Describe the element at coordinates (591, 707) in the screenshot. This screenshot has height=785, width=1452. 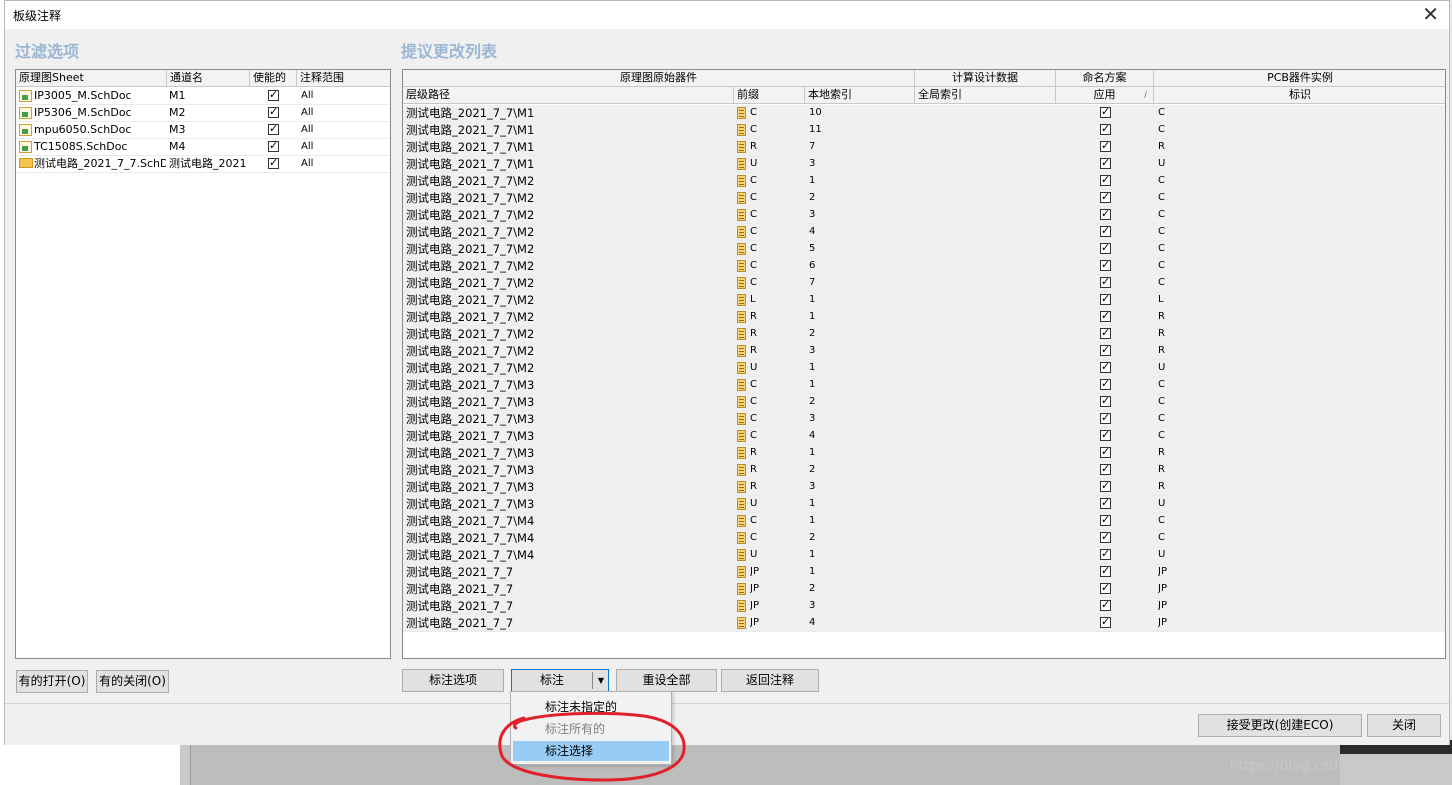
I see `menu-item-annotate-unassigned: 标注未指定的` at that location.